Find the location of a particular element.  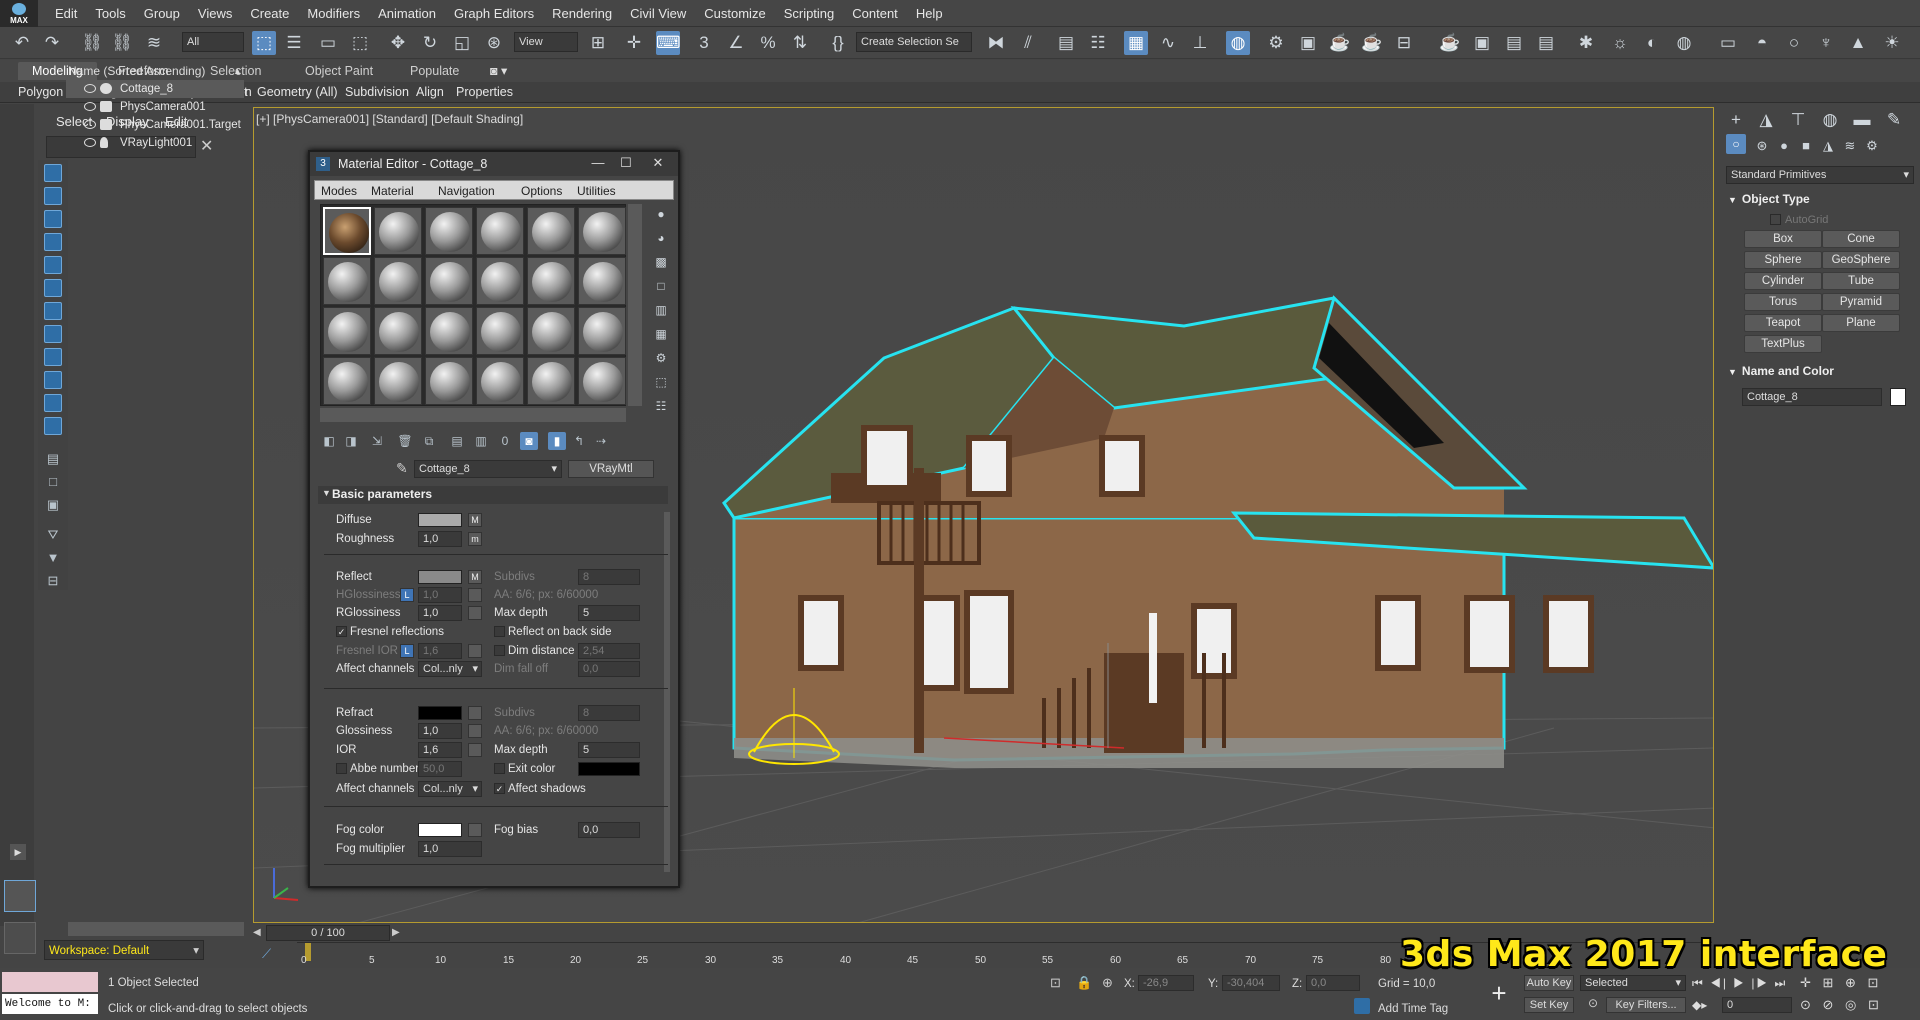

bind-space-warp-icon: ≋ is located at coordinates (154, 43).